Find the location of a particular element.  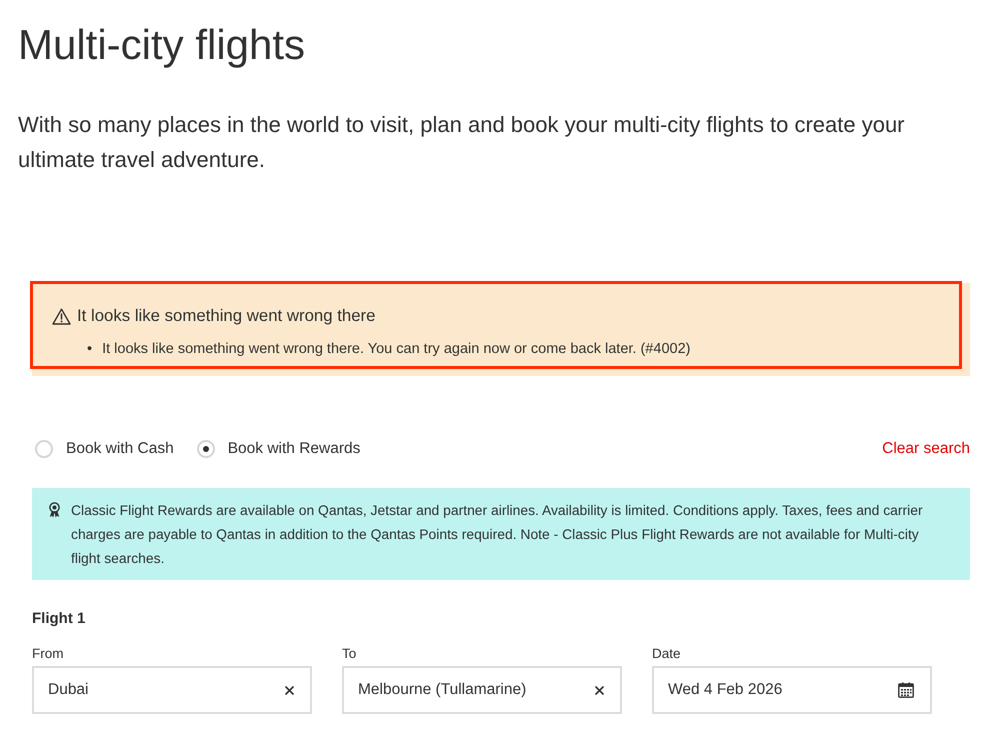

flight-heading: Flight 1 is located at coordinates (59, 619).